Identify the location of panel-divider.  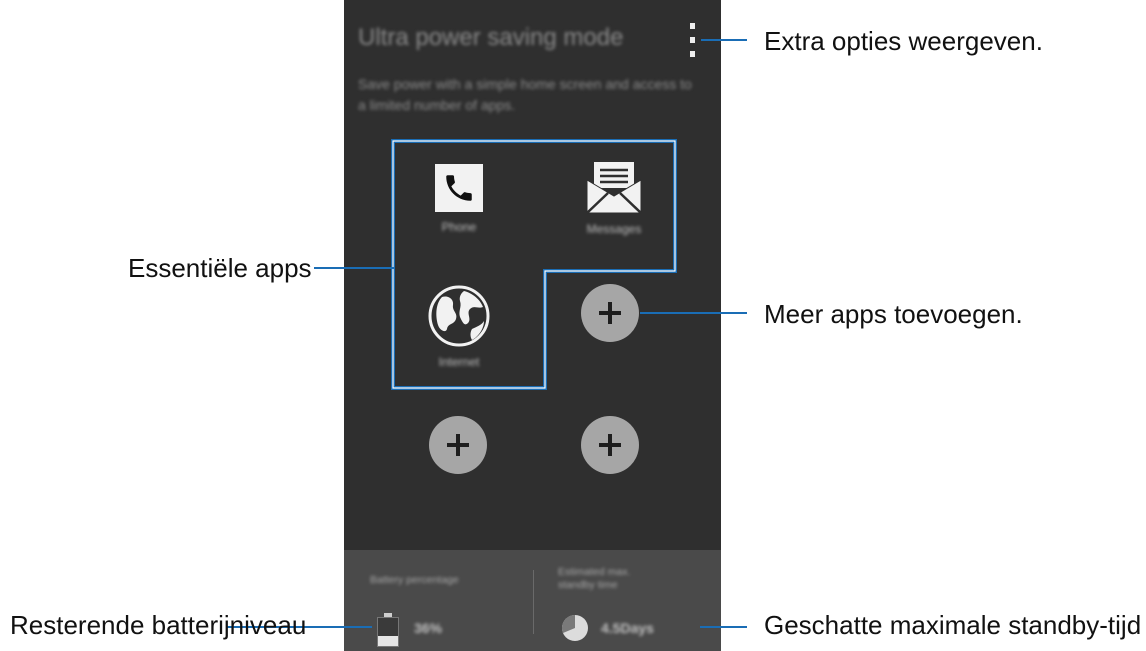
(533, 602).